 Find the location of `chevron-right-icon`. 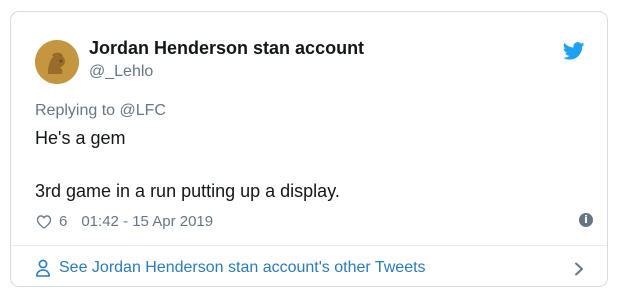

chevron-right-icon is located at coordinates (579, 269).